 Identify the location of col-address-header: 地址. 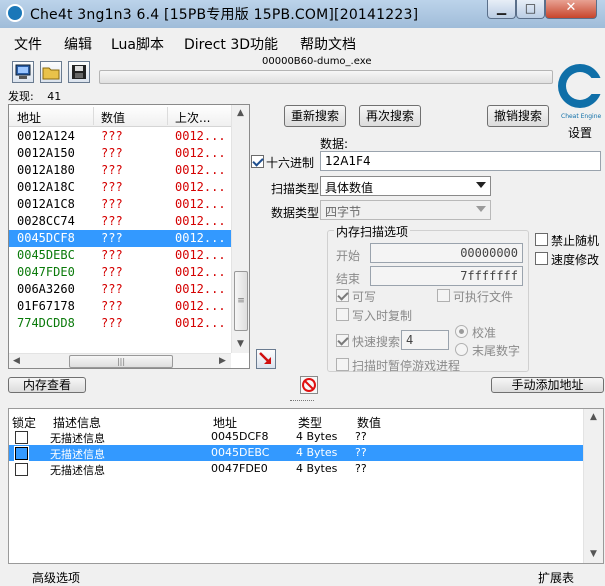
(29, 117).